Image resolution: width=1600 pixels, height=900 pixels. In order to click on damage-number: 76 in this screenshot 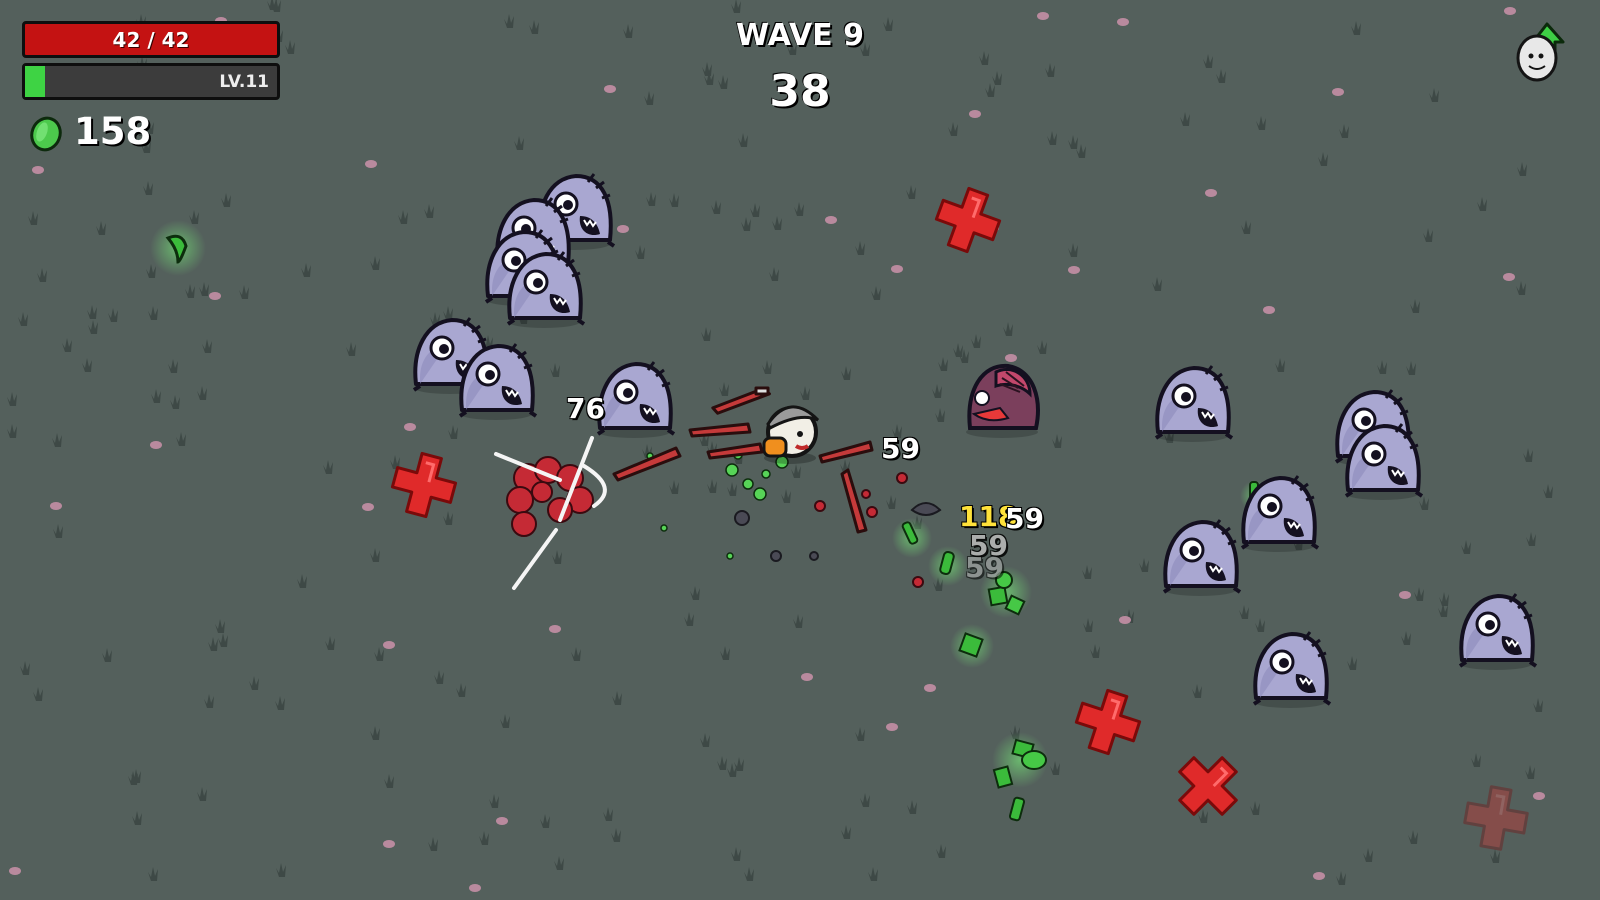, I will do `click(585, 408)`.